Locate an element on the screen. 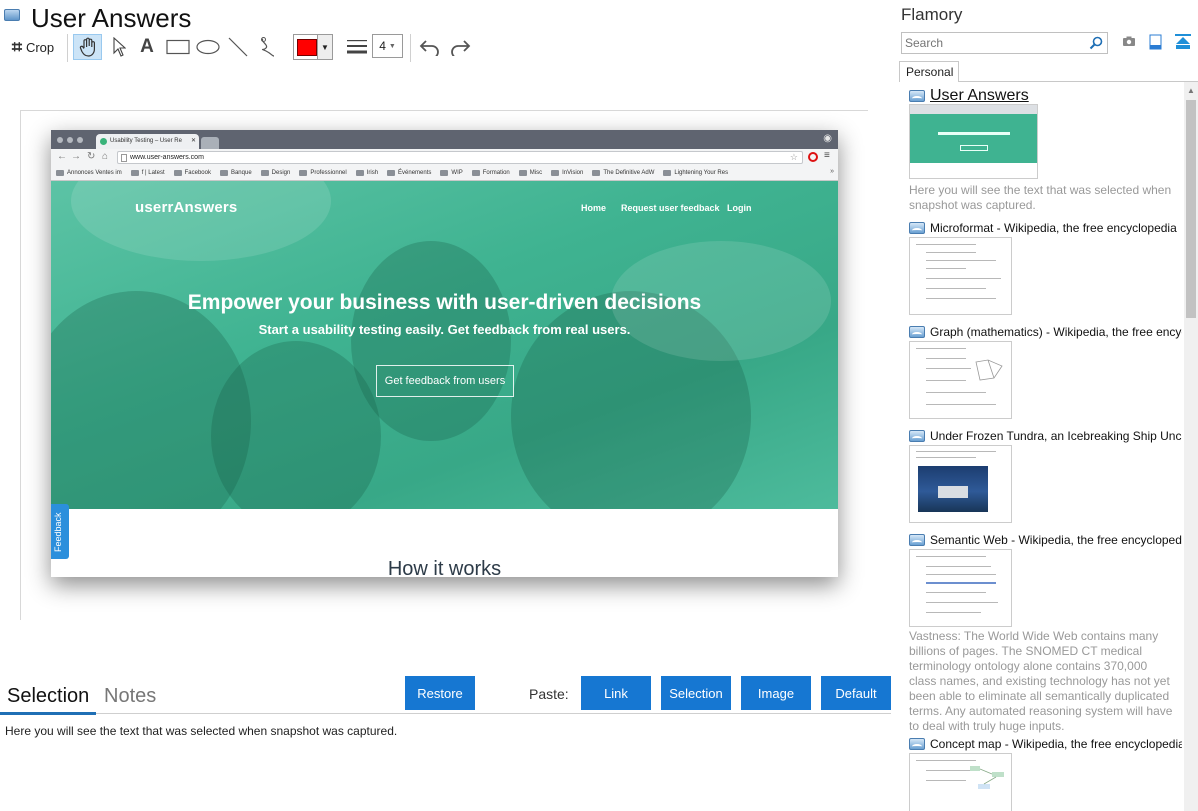  color-picker: ▼ is located at coordinates (313, 47).